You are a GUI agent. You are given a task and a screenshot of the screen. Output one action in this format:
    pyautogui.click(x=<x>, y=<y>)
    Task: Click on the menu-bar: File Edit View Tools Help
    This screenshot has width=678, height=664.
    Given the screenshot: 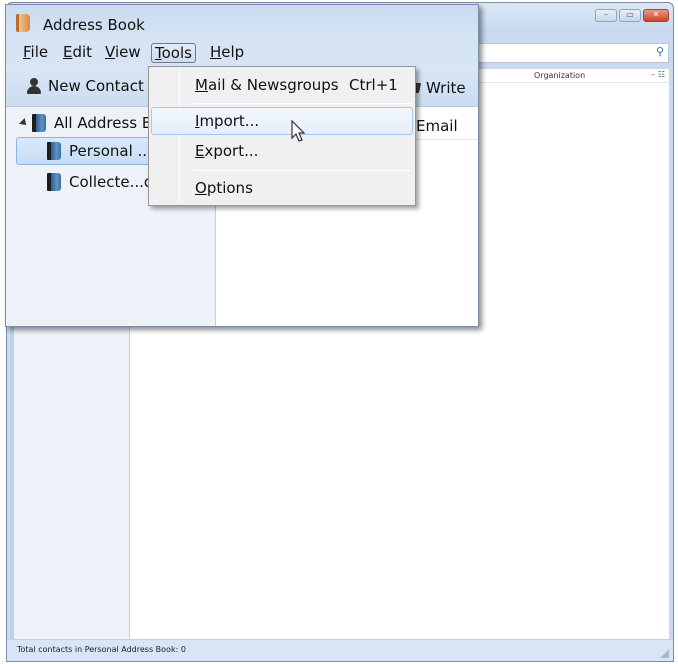 What is the action you would take?
    pyautogui.click(x=242, y=52)
    